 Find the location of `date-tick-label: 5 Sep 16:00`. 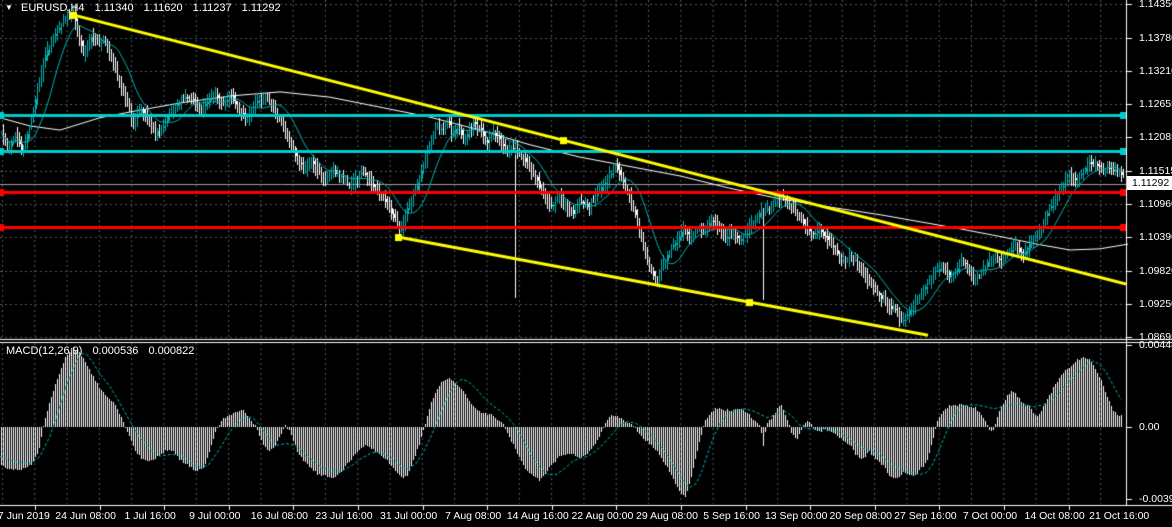

date-tick-label: 5 Sep 16:00 is located at coordinates (731, 516).